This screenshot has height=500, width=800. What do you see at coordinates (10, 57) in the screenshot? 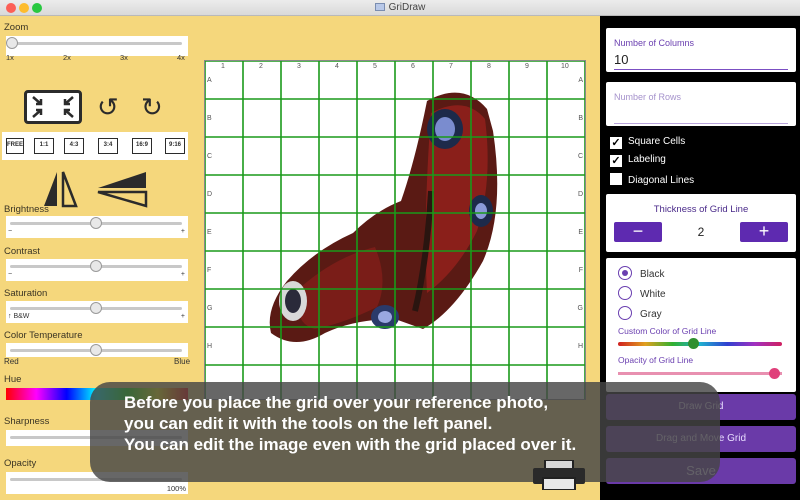
I see `zoom-tick-1x: 1x` at bounding box center [10, 57].